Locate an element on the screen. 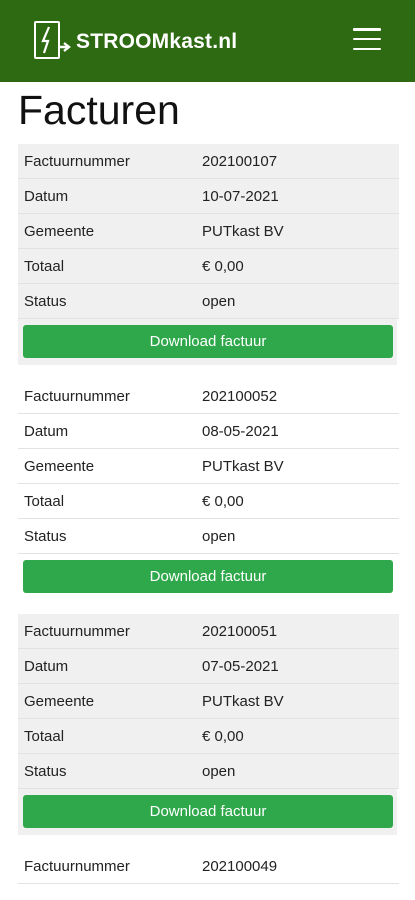 Image resolution: width=415 pixels, height=900 pixels. site-logo: STROOMkast.nl is located at coordinates (135, 40).